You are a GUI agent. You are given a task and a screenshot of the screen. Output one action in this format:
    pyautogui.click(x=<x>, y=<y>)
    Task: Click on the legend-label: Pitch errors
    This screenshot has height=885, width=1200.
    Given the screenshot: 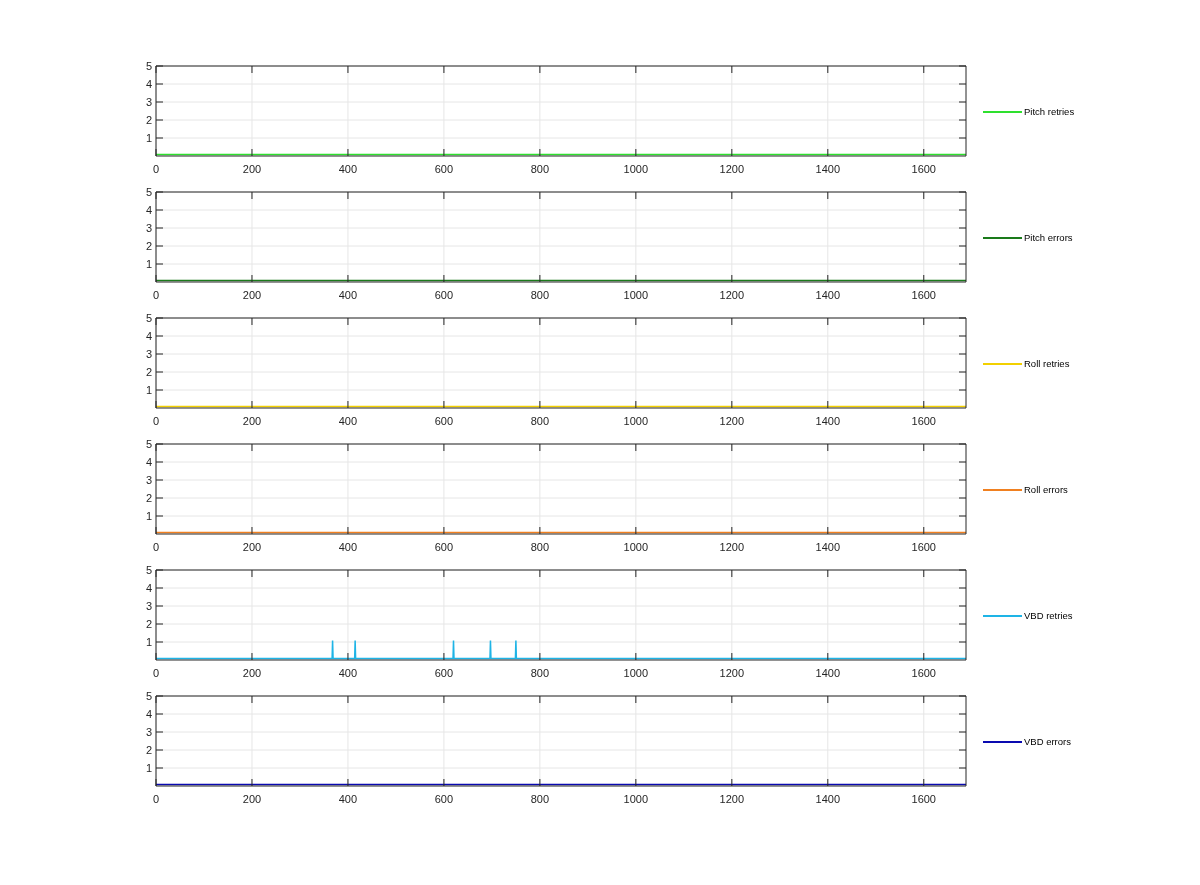 What is the action you would take?
    pyautogui.click(x=1048, y=237)
    